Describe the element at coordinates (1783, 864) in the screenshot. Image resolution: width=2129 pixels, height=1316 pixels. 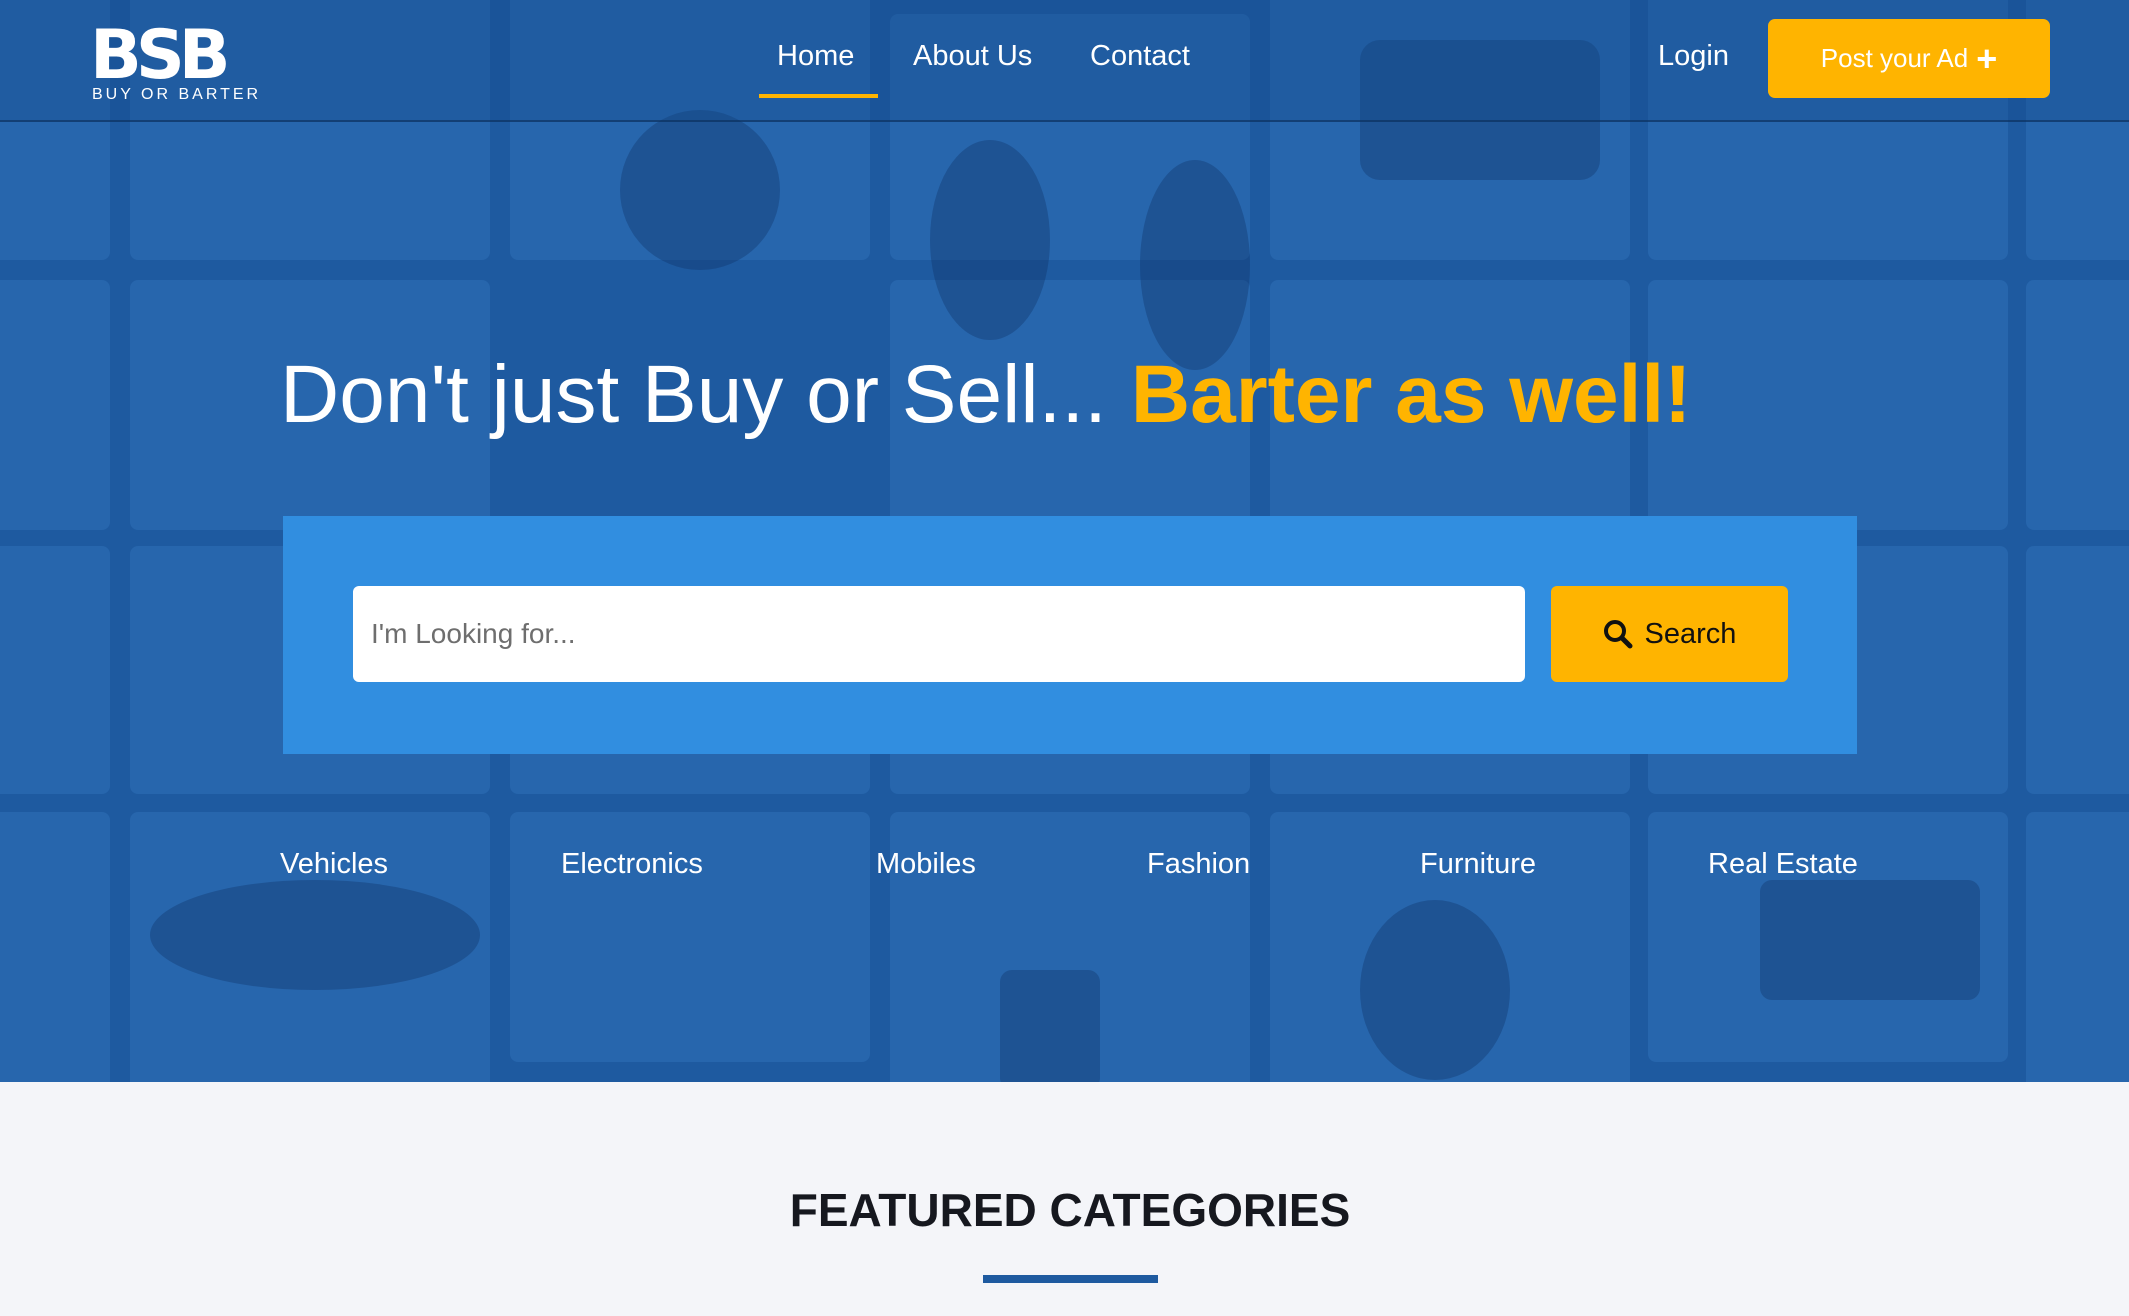
I see `category-real-estate: Real Estate` at that location.